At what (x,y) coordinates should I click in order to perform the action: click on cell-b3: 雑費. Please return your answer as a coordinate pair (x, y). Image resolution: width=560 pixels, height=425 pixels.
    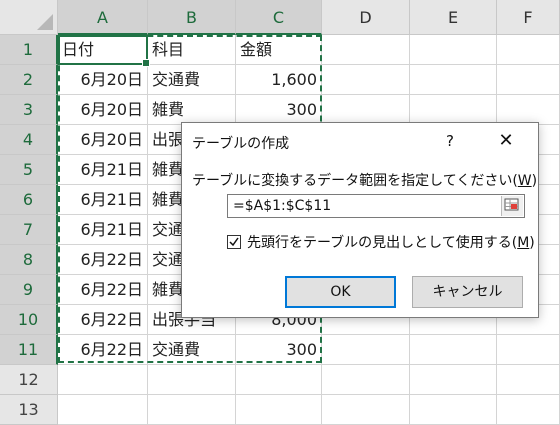
    Looking at the image, I should click on (192, 110).